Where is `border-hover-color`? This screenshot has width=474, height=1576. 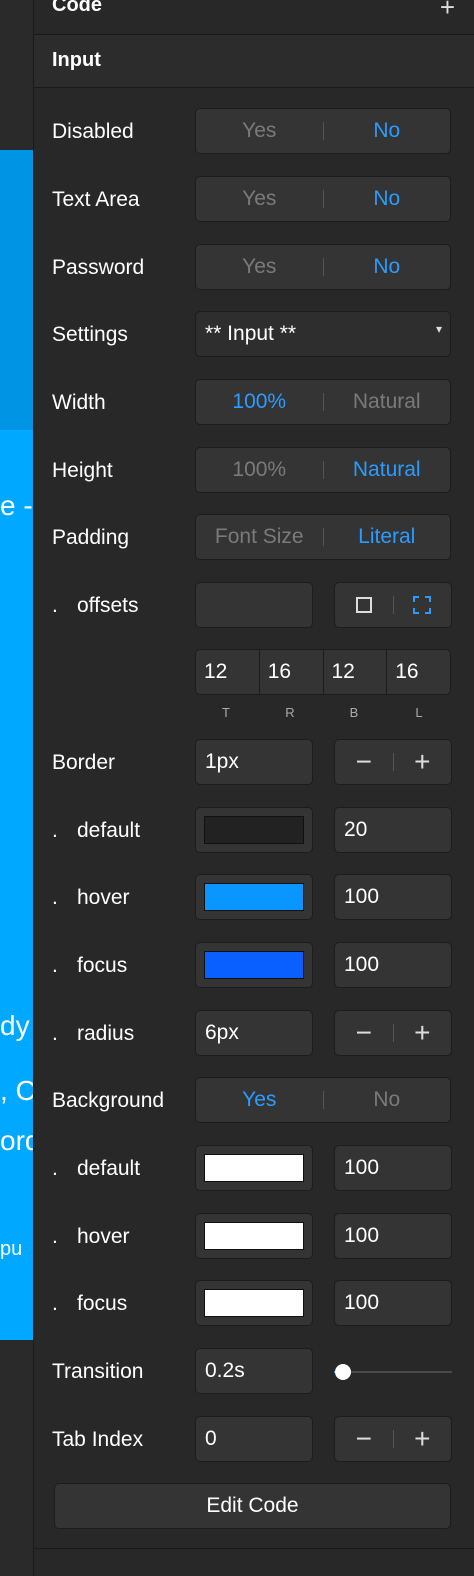
border-hover-color is located at coordinates (254, 897).